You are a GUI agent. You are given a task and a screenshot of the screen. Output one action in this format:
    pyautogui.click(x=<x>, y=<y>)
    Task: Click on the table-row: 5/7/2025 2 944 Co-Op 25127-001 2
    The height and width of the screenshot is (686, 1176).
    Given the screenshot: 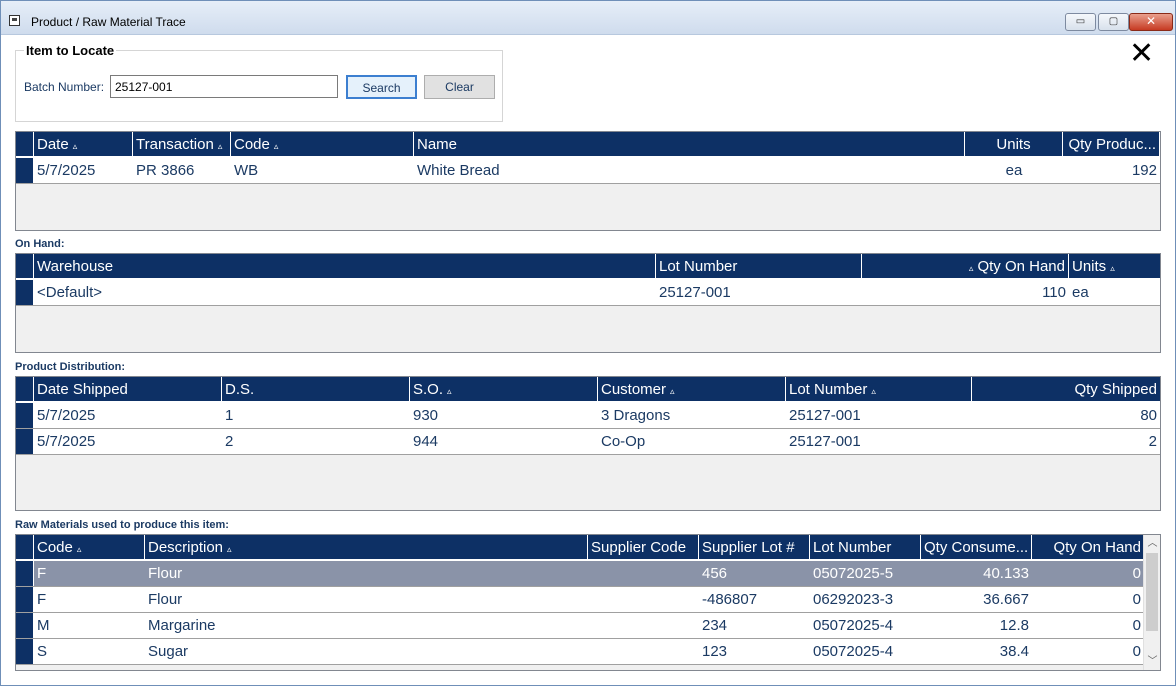 What is the action you would take?
    pyautogui.click(x=588, y=442)
    